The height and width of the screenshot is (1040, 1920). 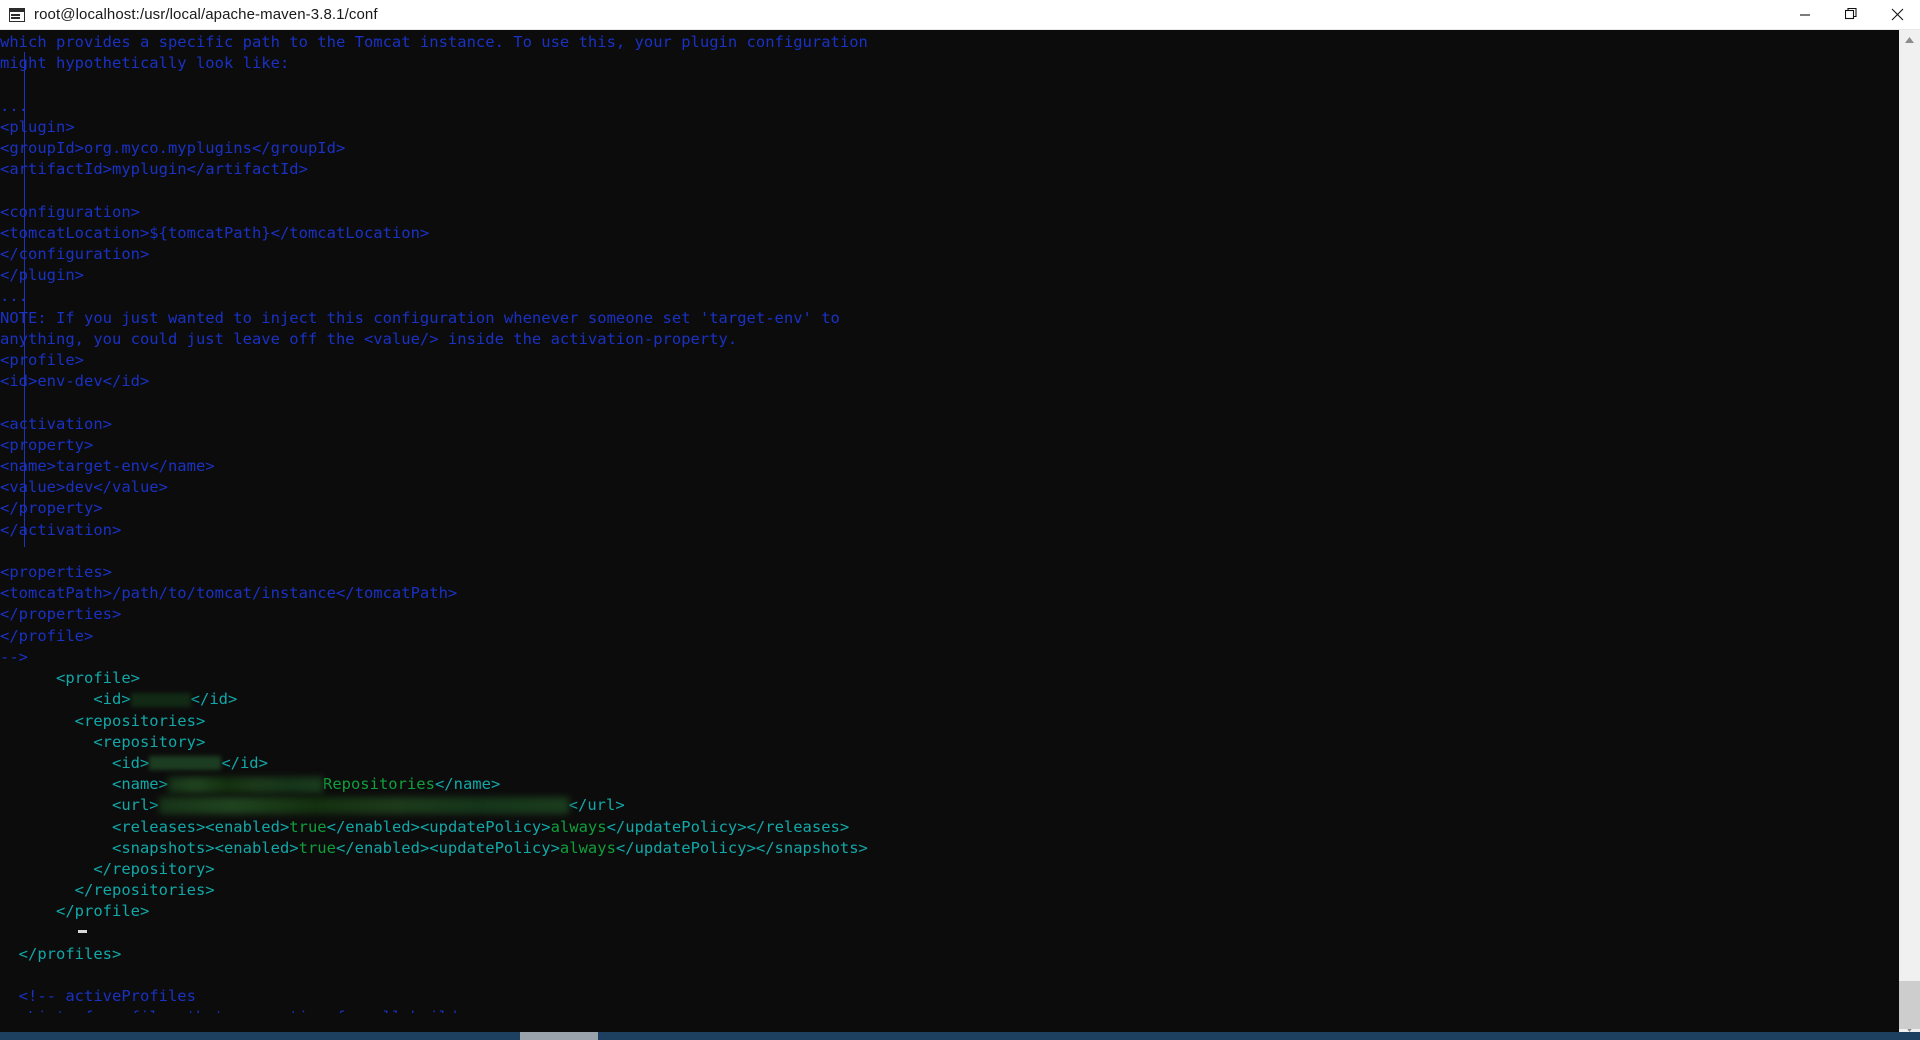 What do you see at coordinates (103, 911) in the screenshot?
I see `xml-profile-close: </profile>` at bounding box center [103, 911].